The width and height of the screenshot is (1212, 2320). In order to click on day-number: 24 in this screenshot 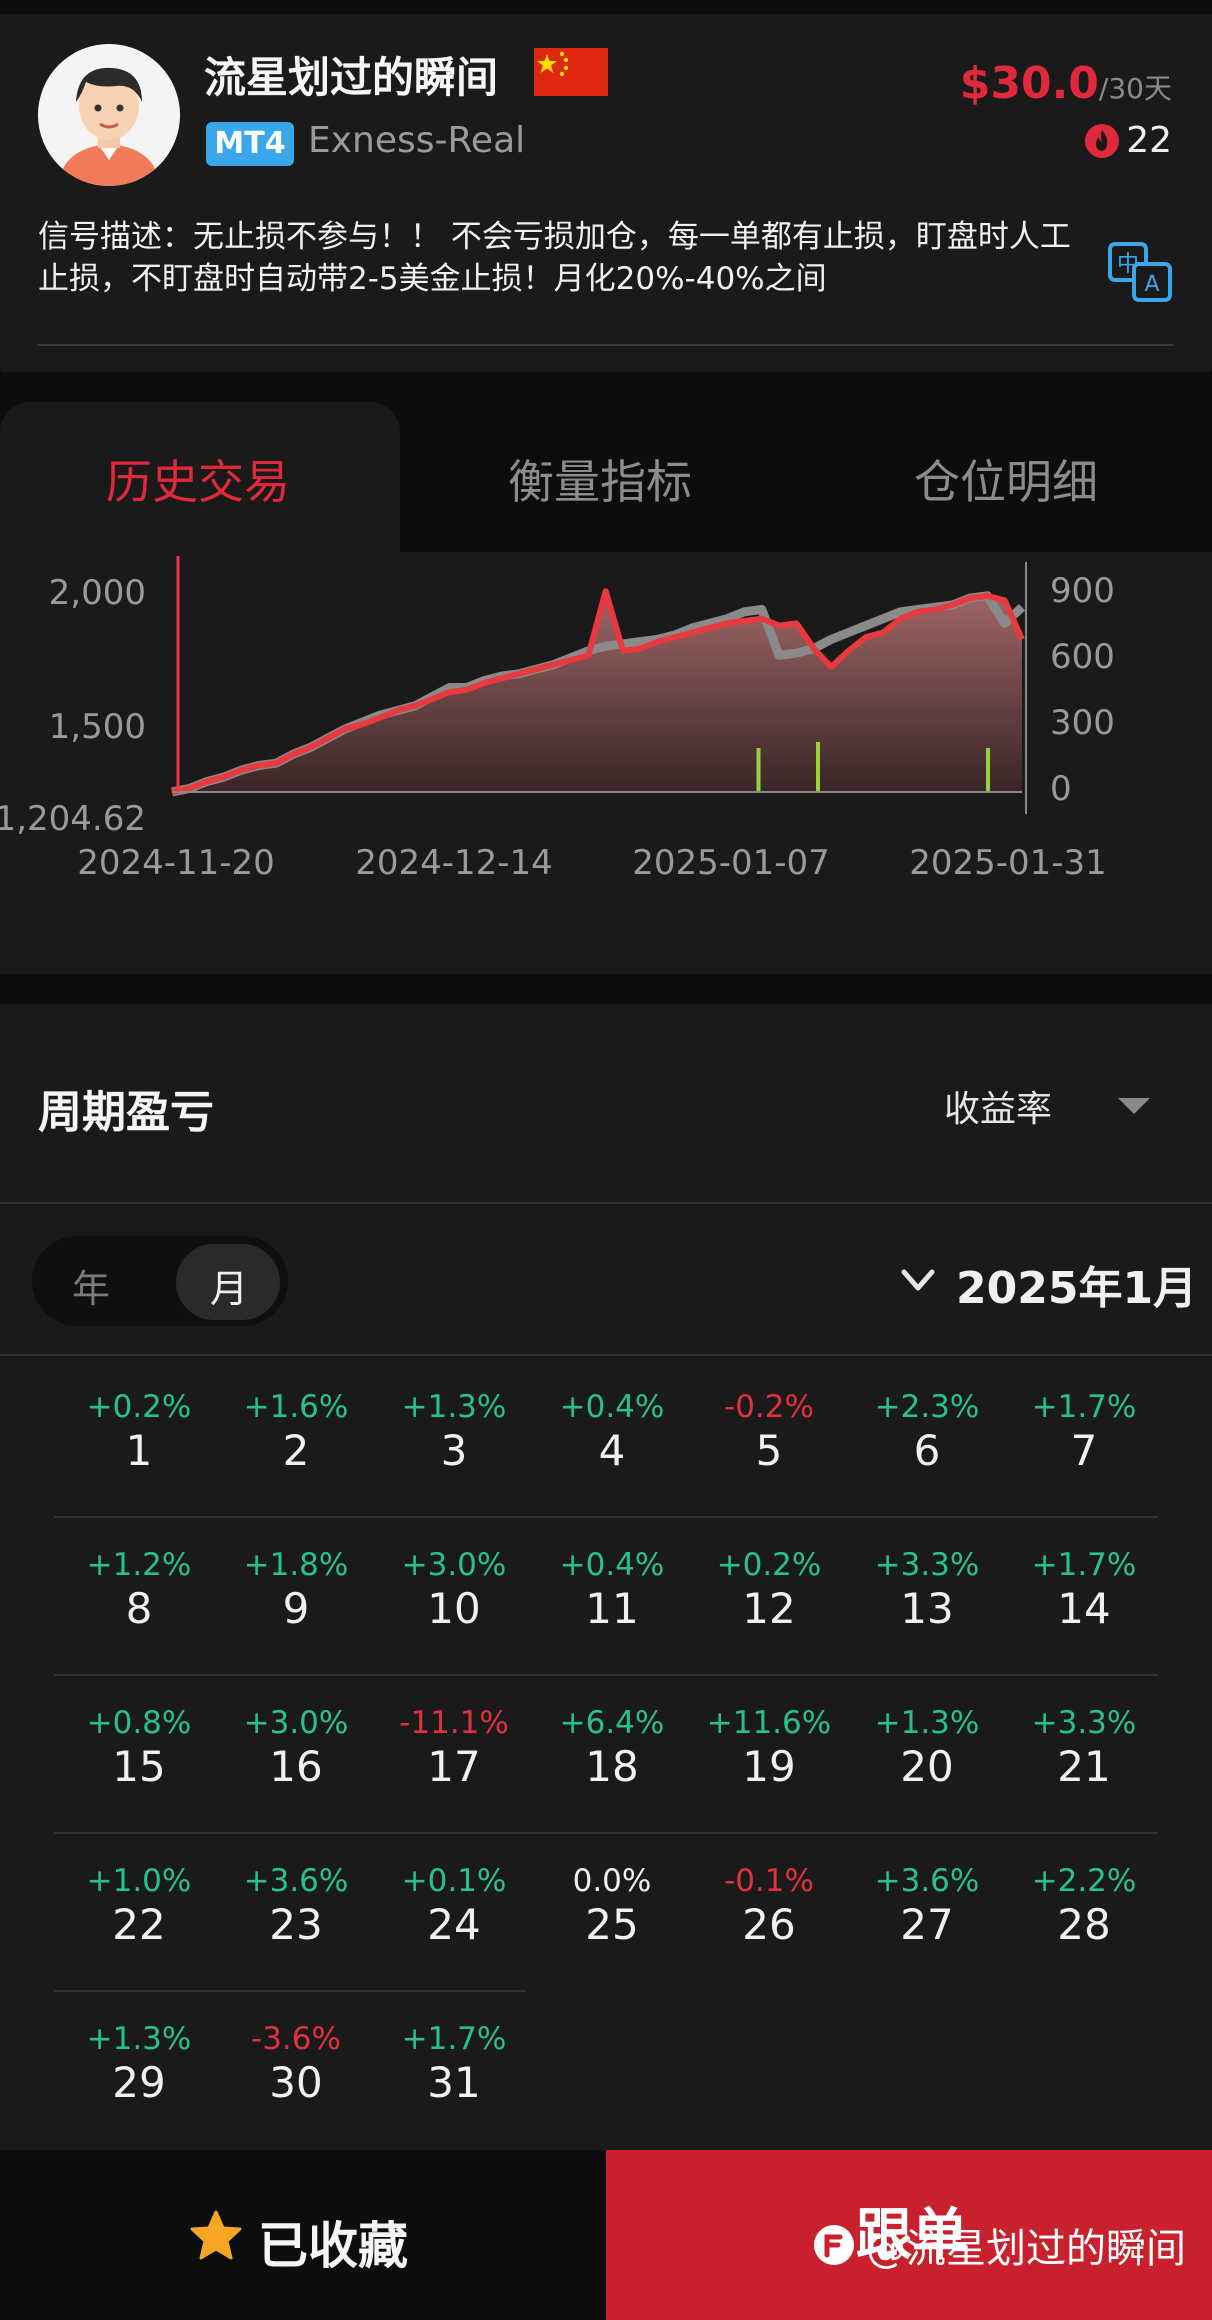, I will do `click(454, 1924)`.